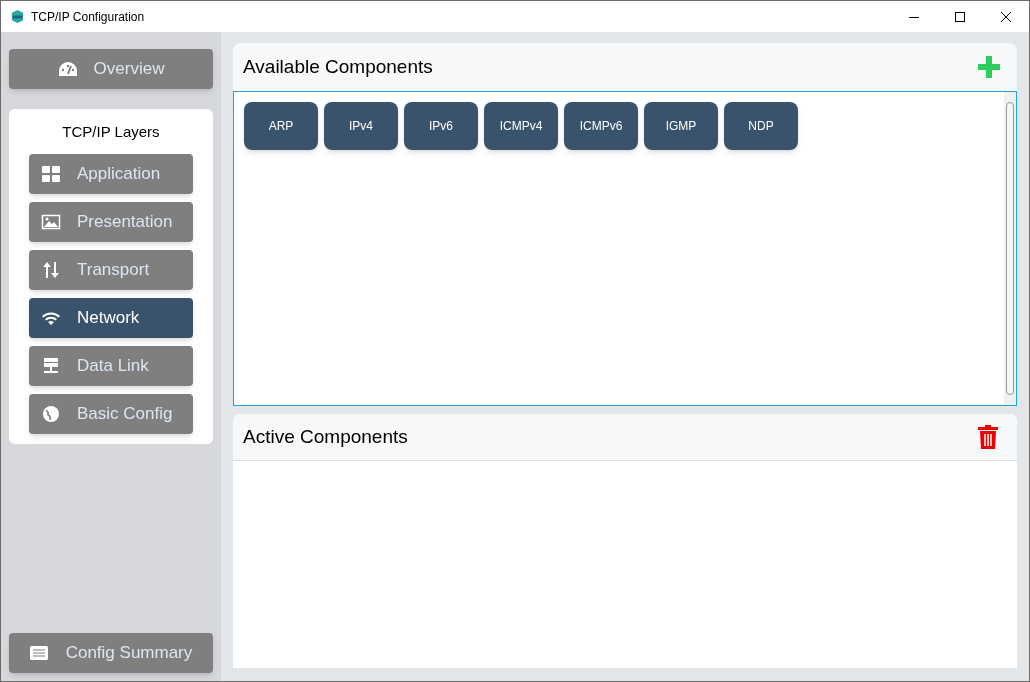  I want to click on component-button: IPv4, so click(361, 126).